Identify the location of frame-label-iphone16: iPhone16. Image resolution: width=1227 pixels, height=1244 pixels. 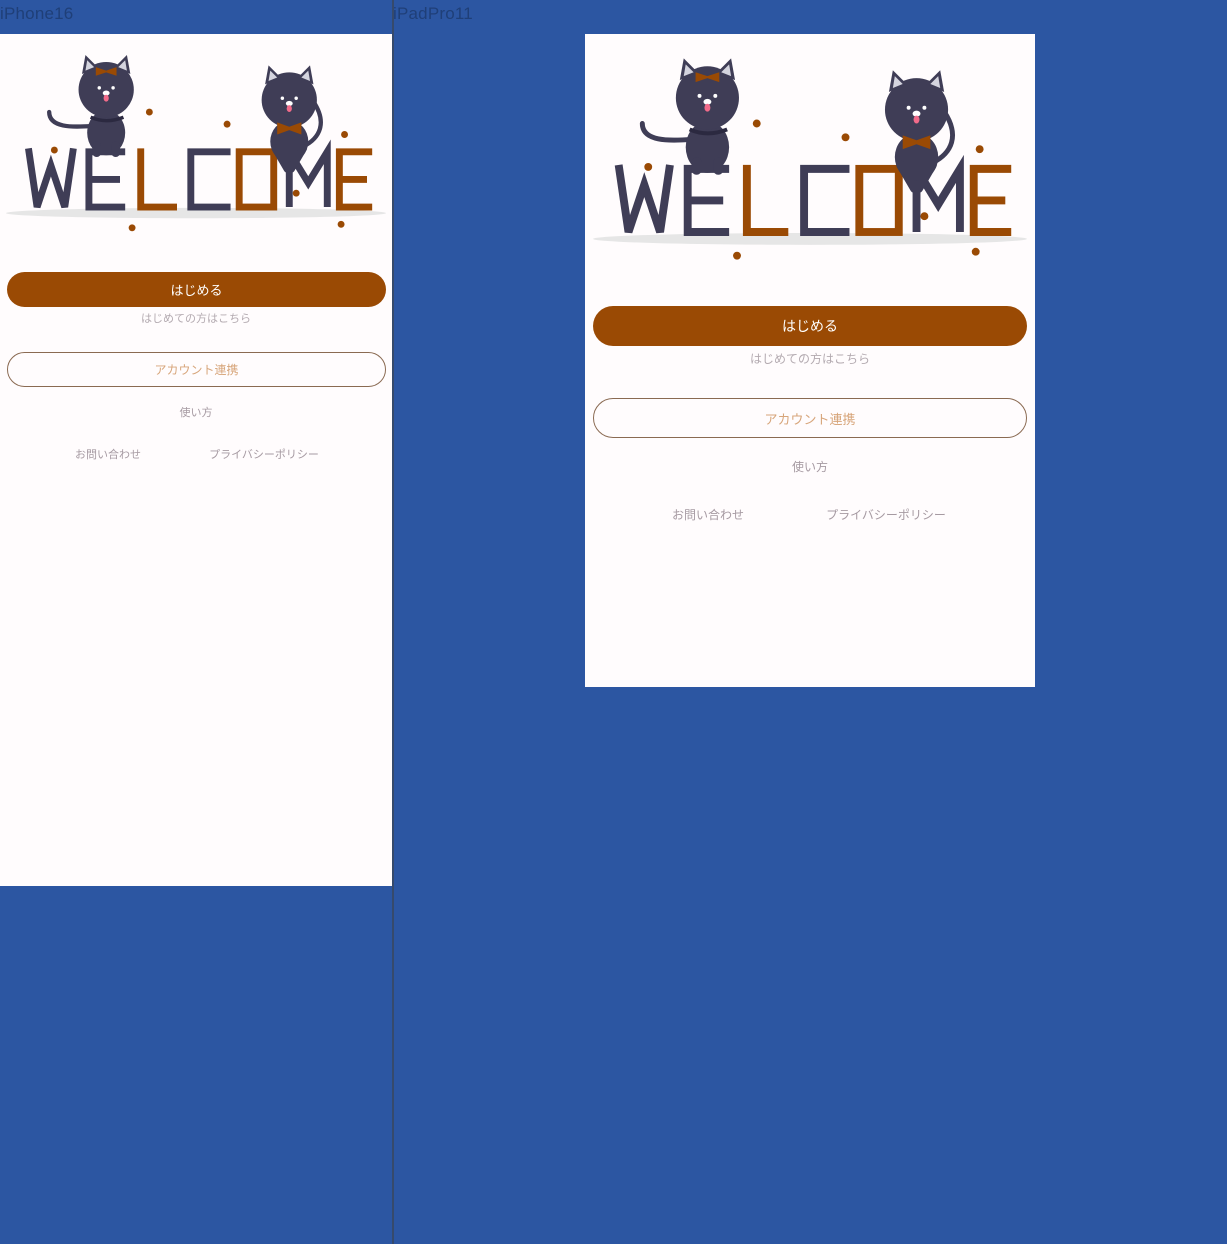
(37, 13).